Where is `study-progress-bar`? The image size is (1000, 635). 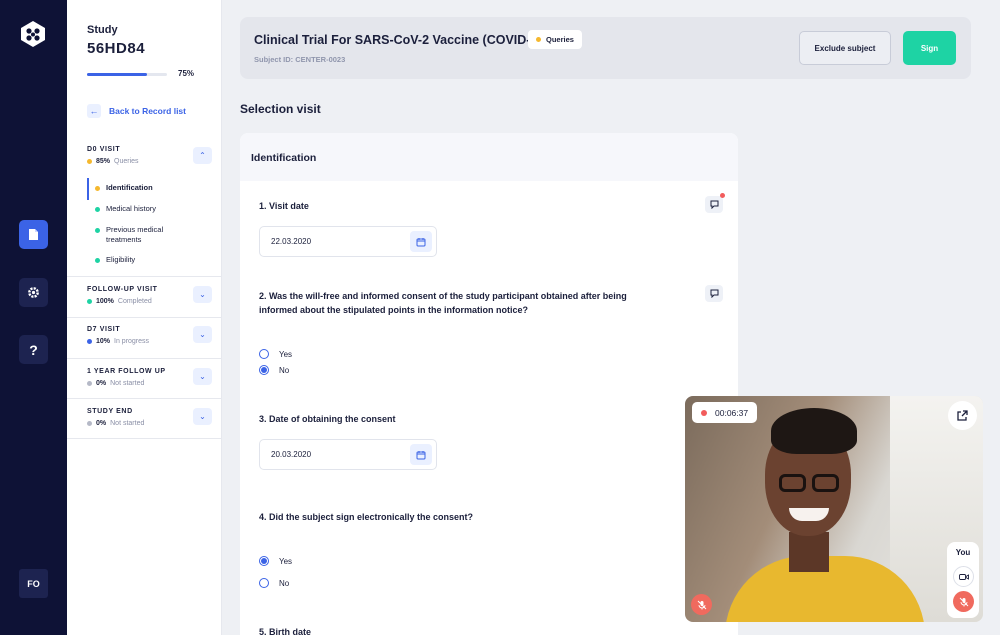 study-progress-bar is located at coordinates (127, 74).